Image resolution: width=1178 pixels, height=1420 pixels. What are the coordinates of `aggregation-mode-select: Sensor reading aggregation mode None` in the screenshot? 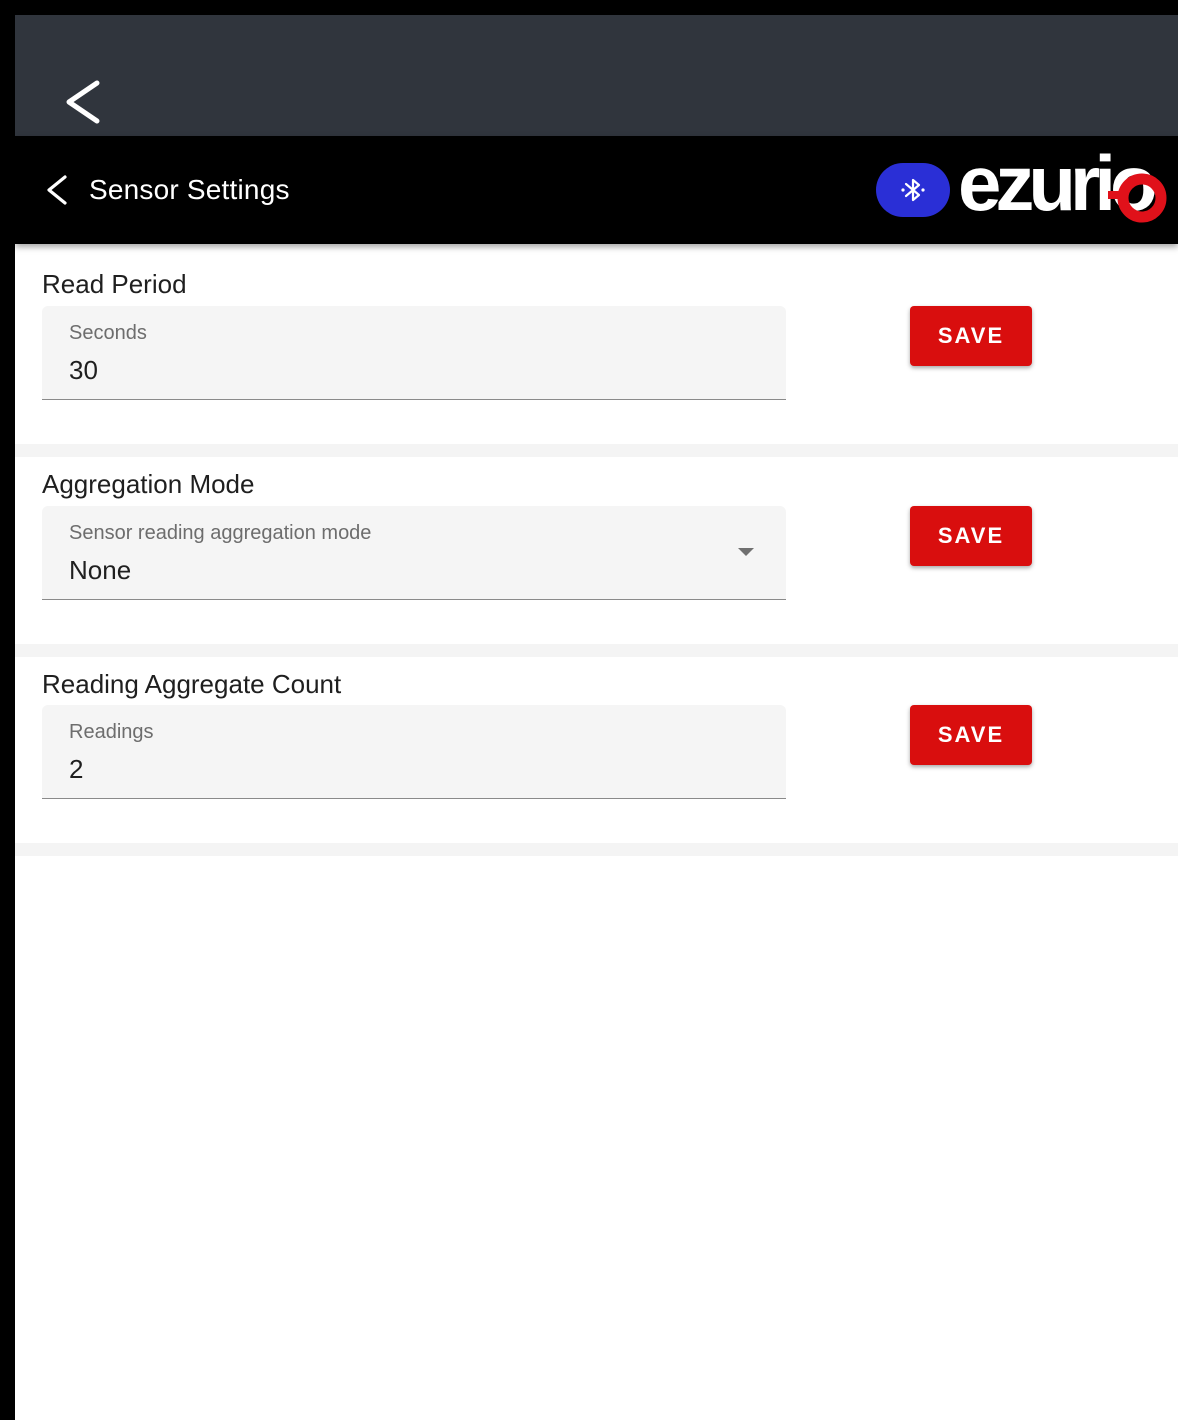 It's located at (414, 553).